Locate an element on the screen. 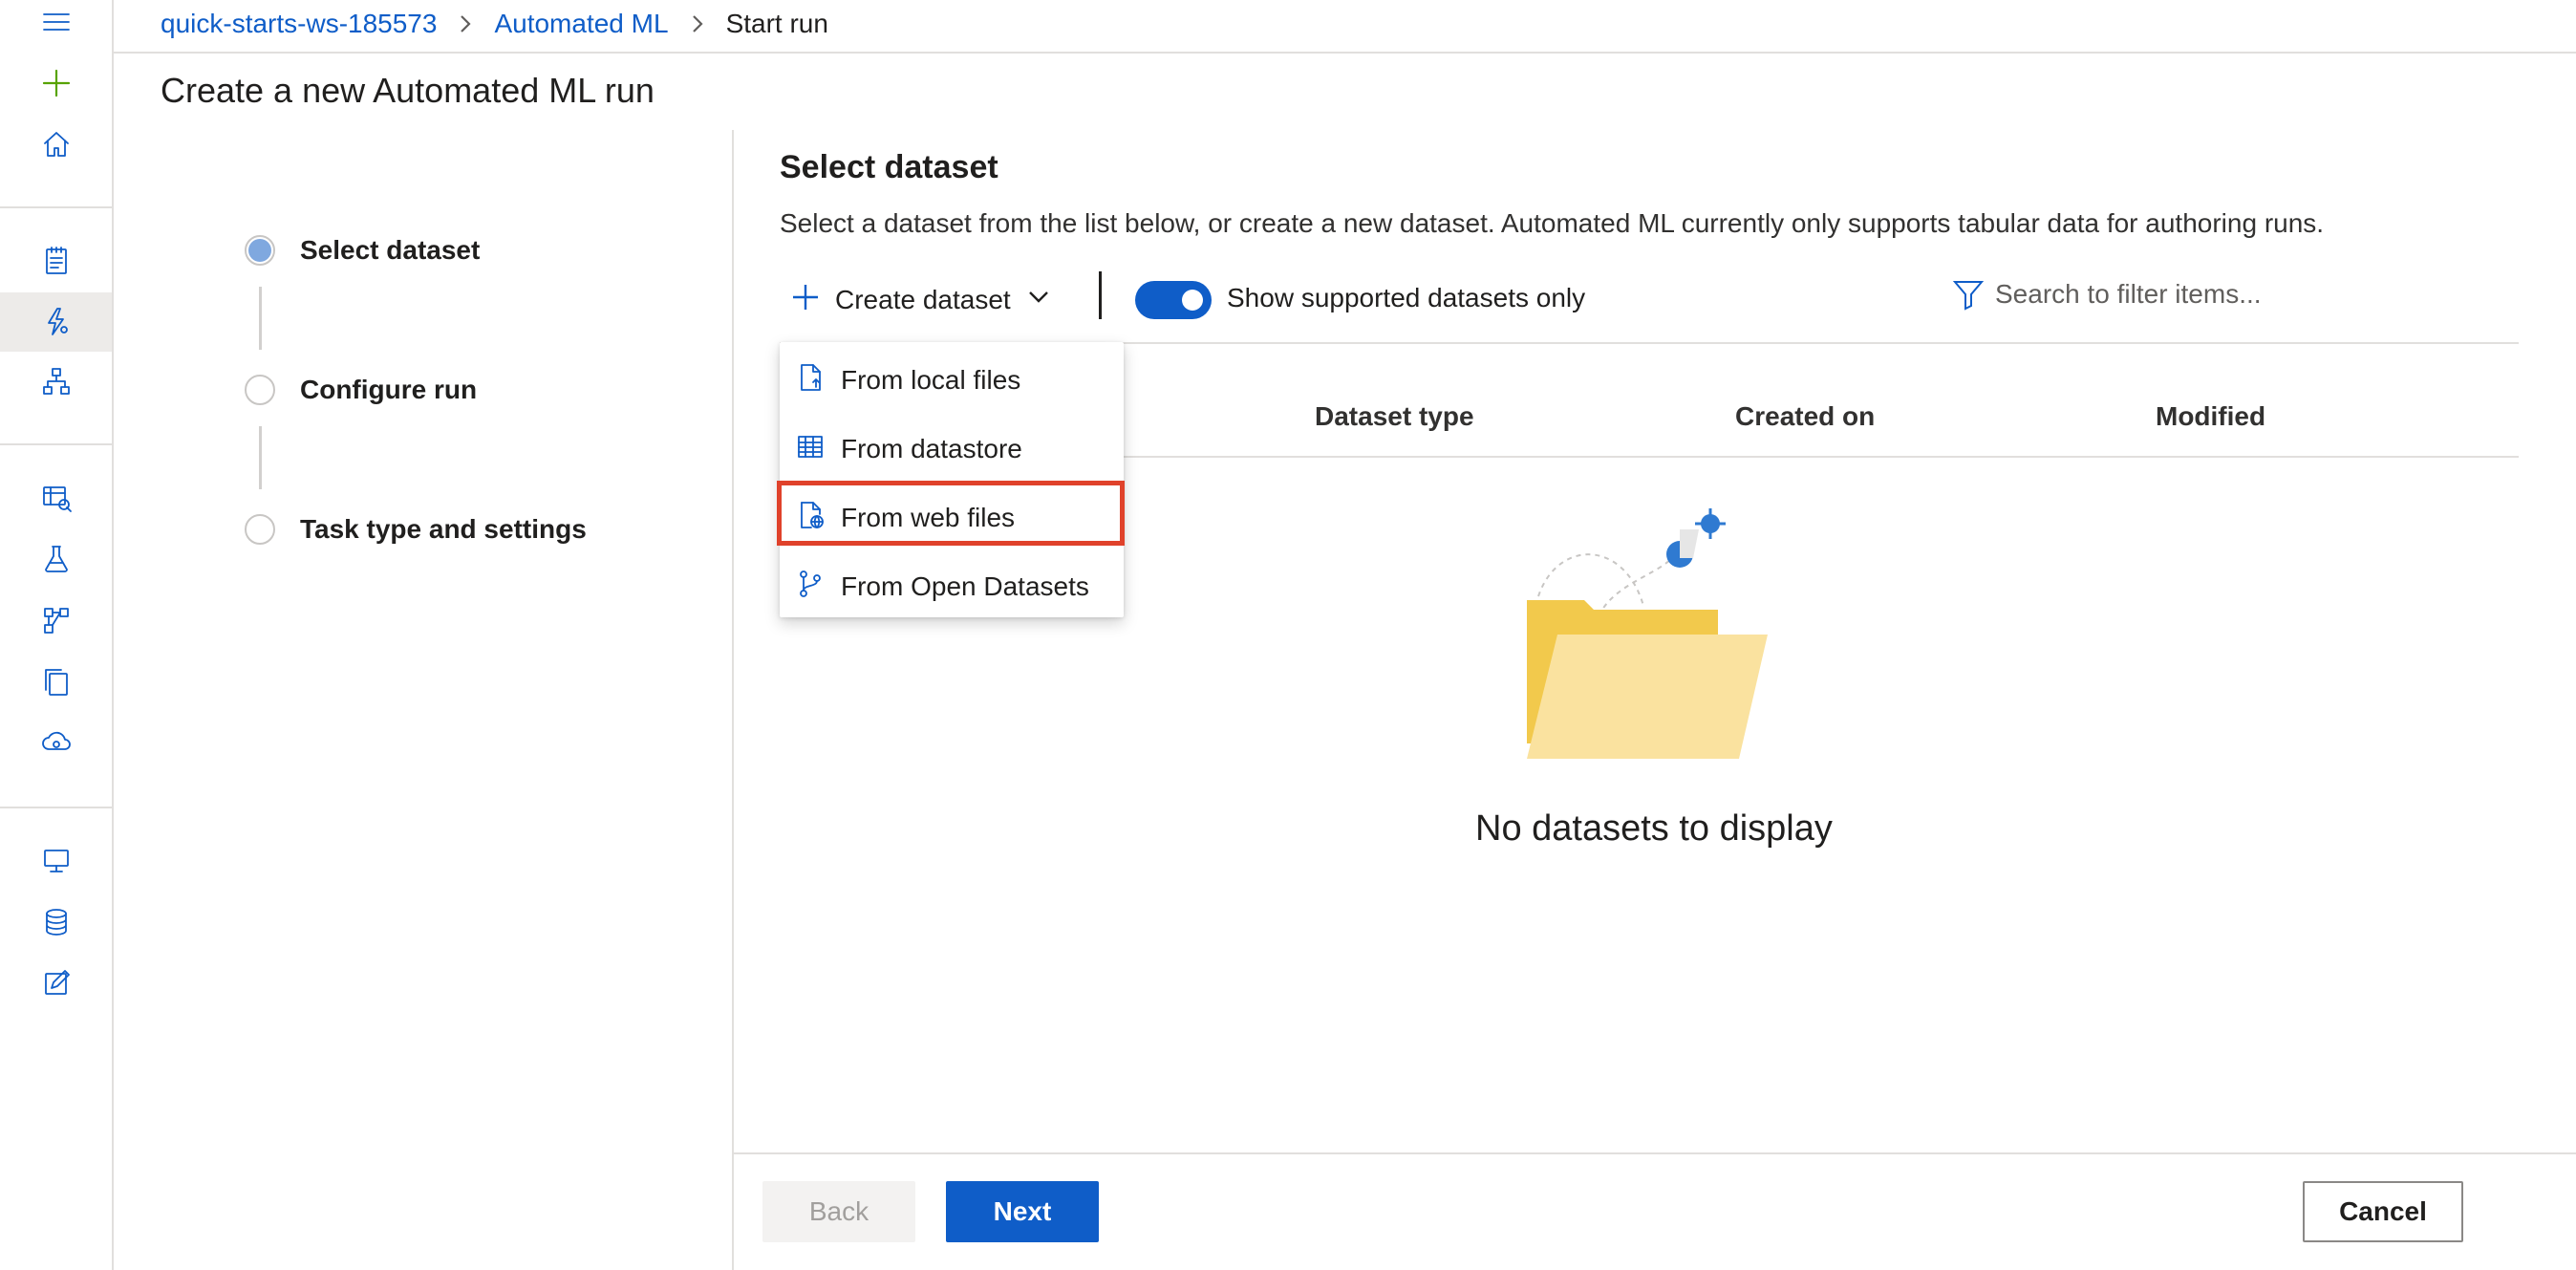  menu-item-from-web-files: From web files is located at coordinates (952, 518).